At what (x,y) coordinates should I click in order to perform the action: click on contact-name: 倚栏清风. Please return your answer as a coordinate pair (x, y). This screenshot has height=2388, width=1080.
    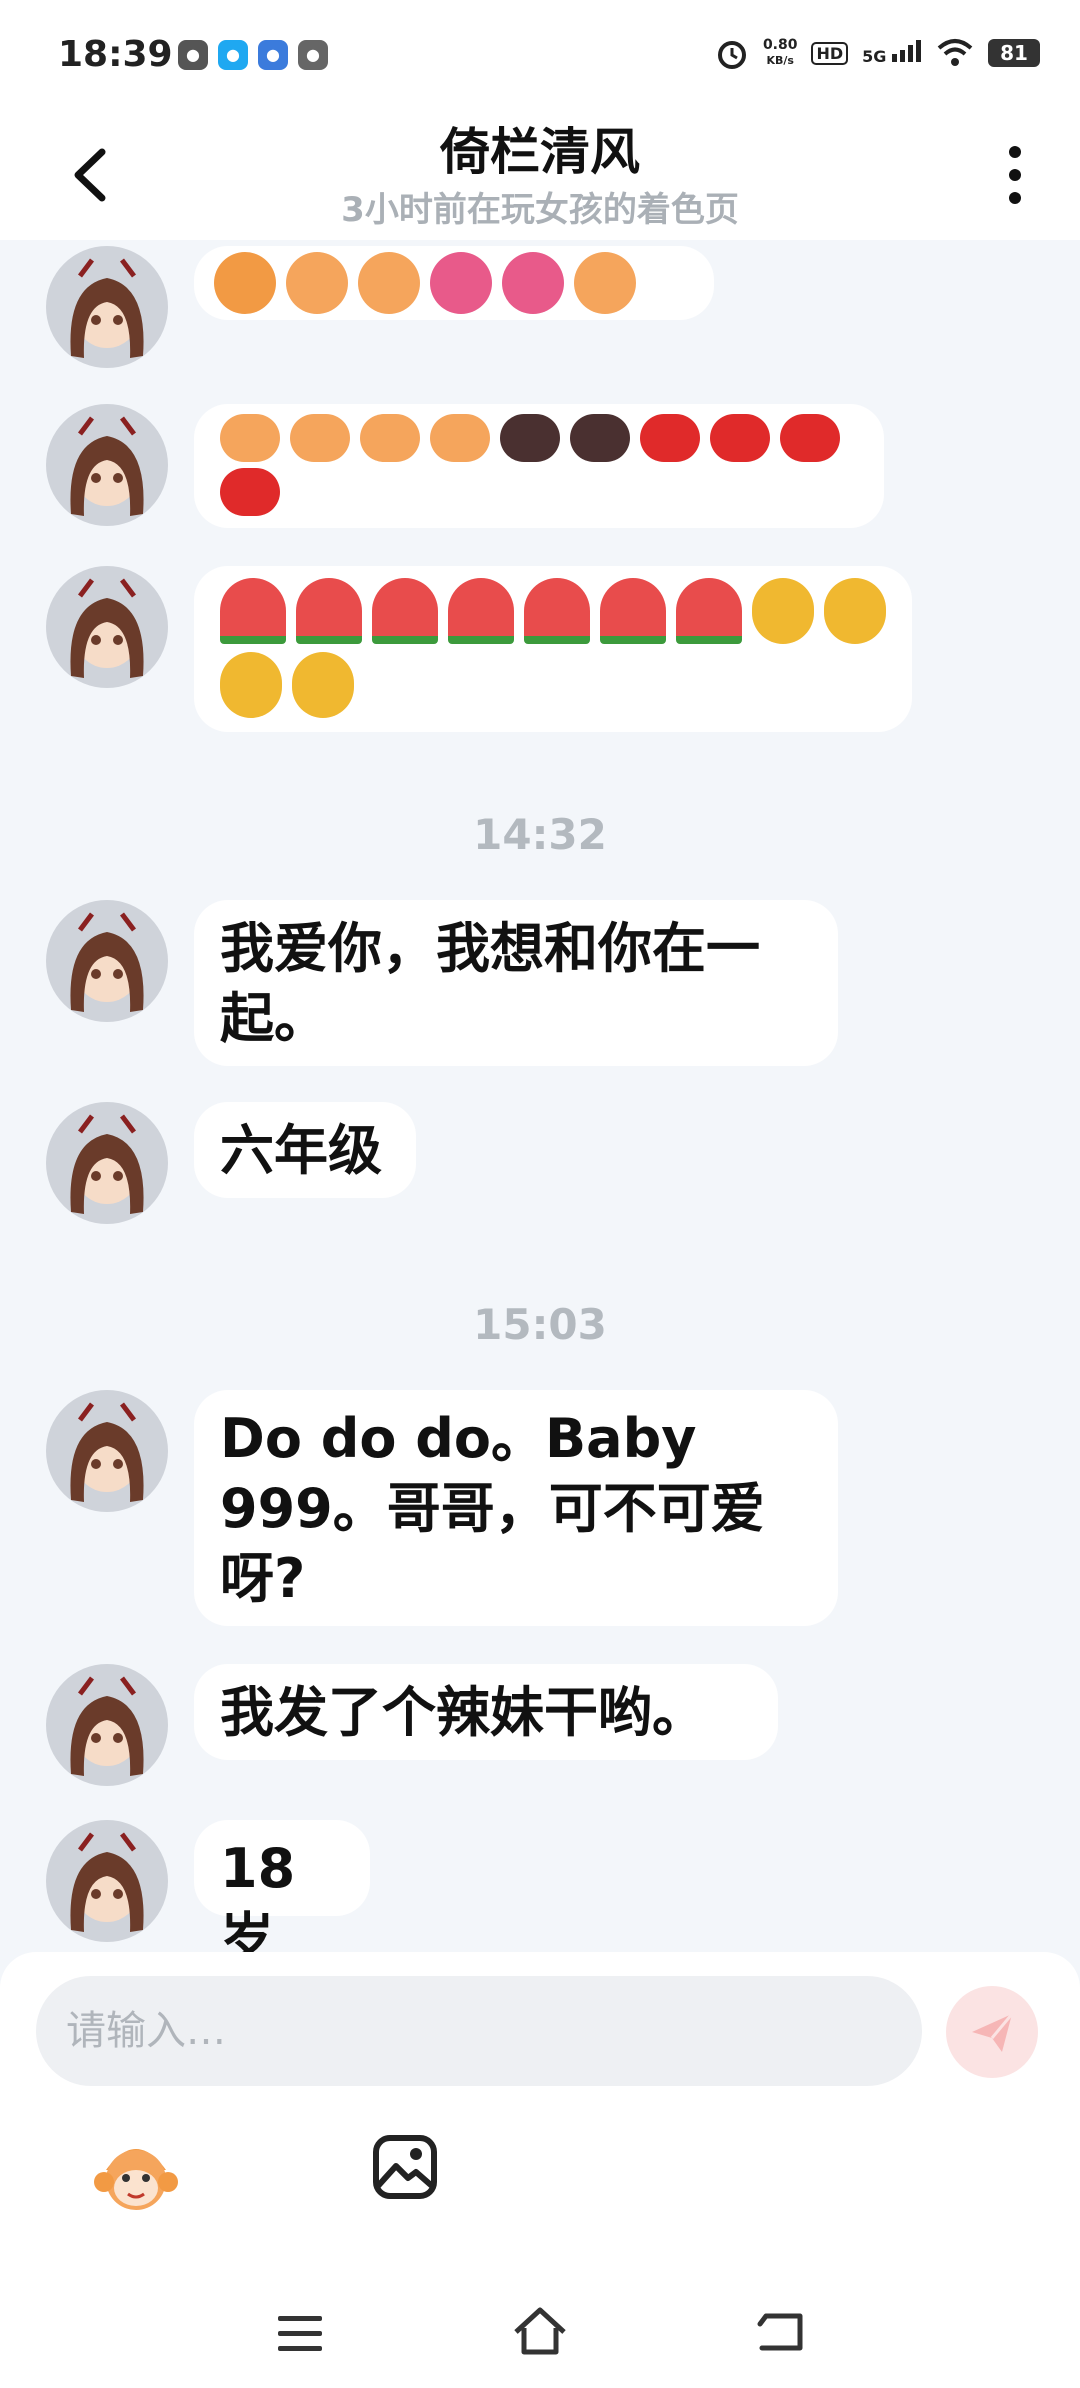
    Looking at the image, I should click on (540, 152).